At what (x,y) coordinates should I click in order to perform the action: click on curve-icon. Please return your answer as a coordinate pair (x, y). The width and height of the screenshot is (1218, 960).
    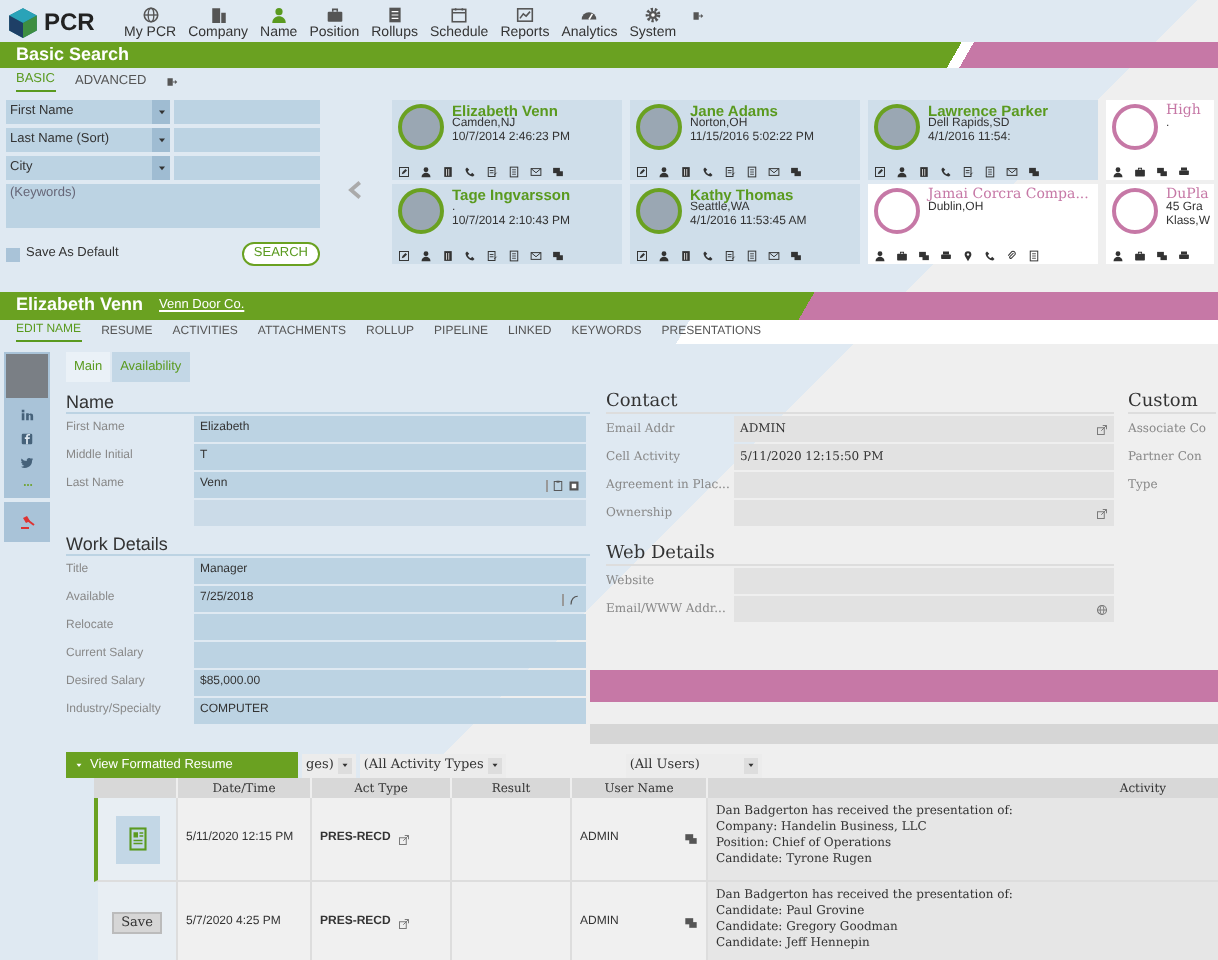
    Looking at the image, I should click on (574, 599).